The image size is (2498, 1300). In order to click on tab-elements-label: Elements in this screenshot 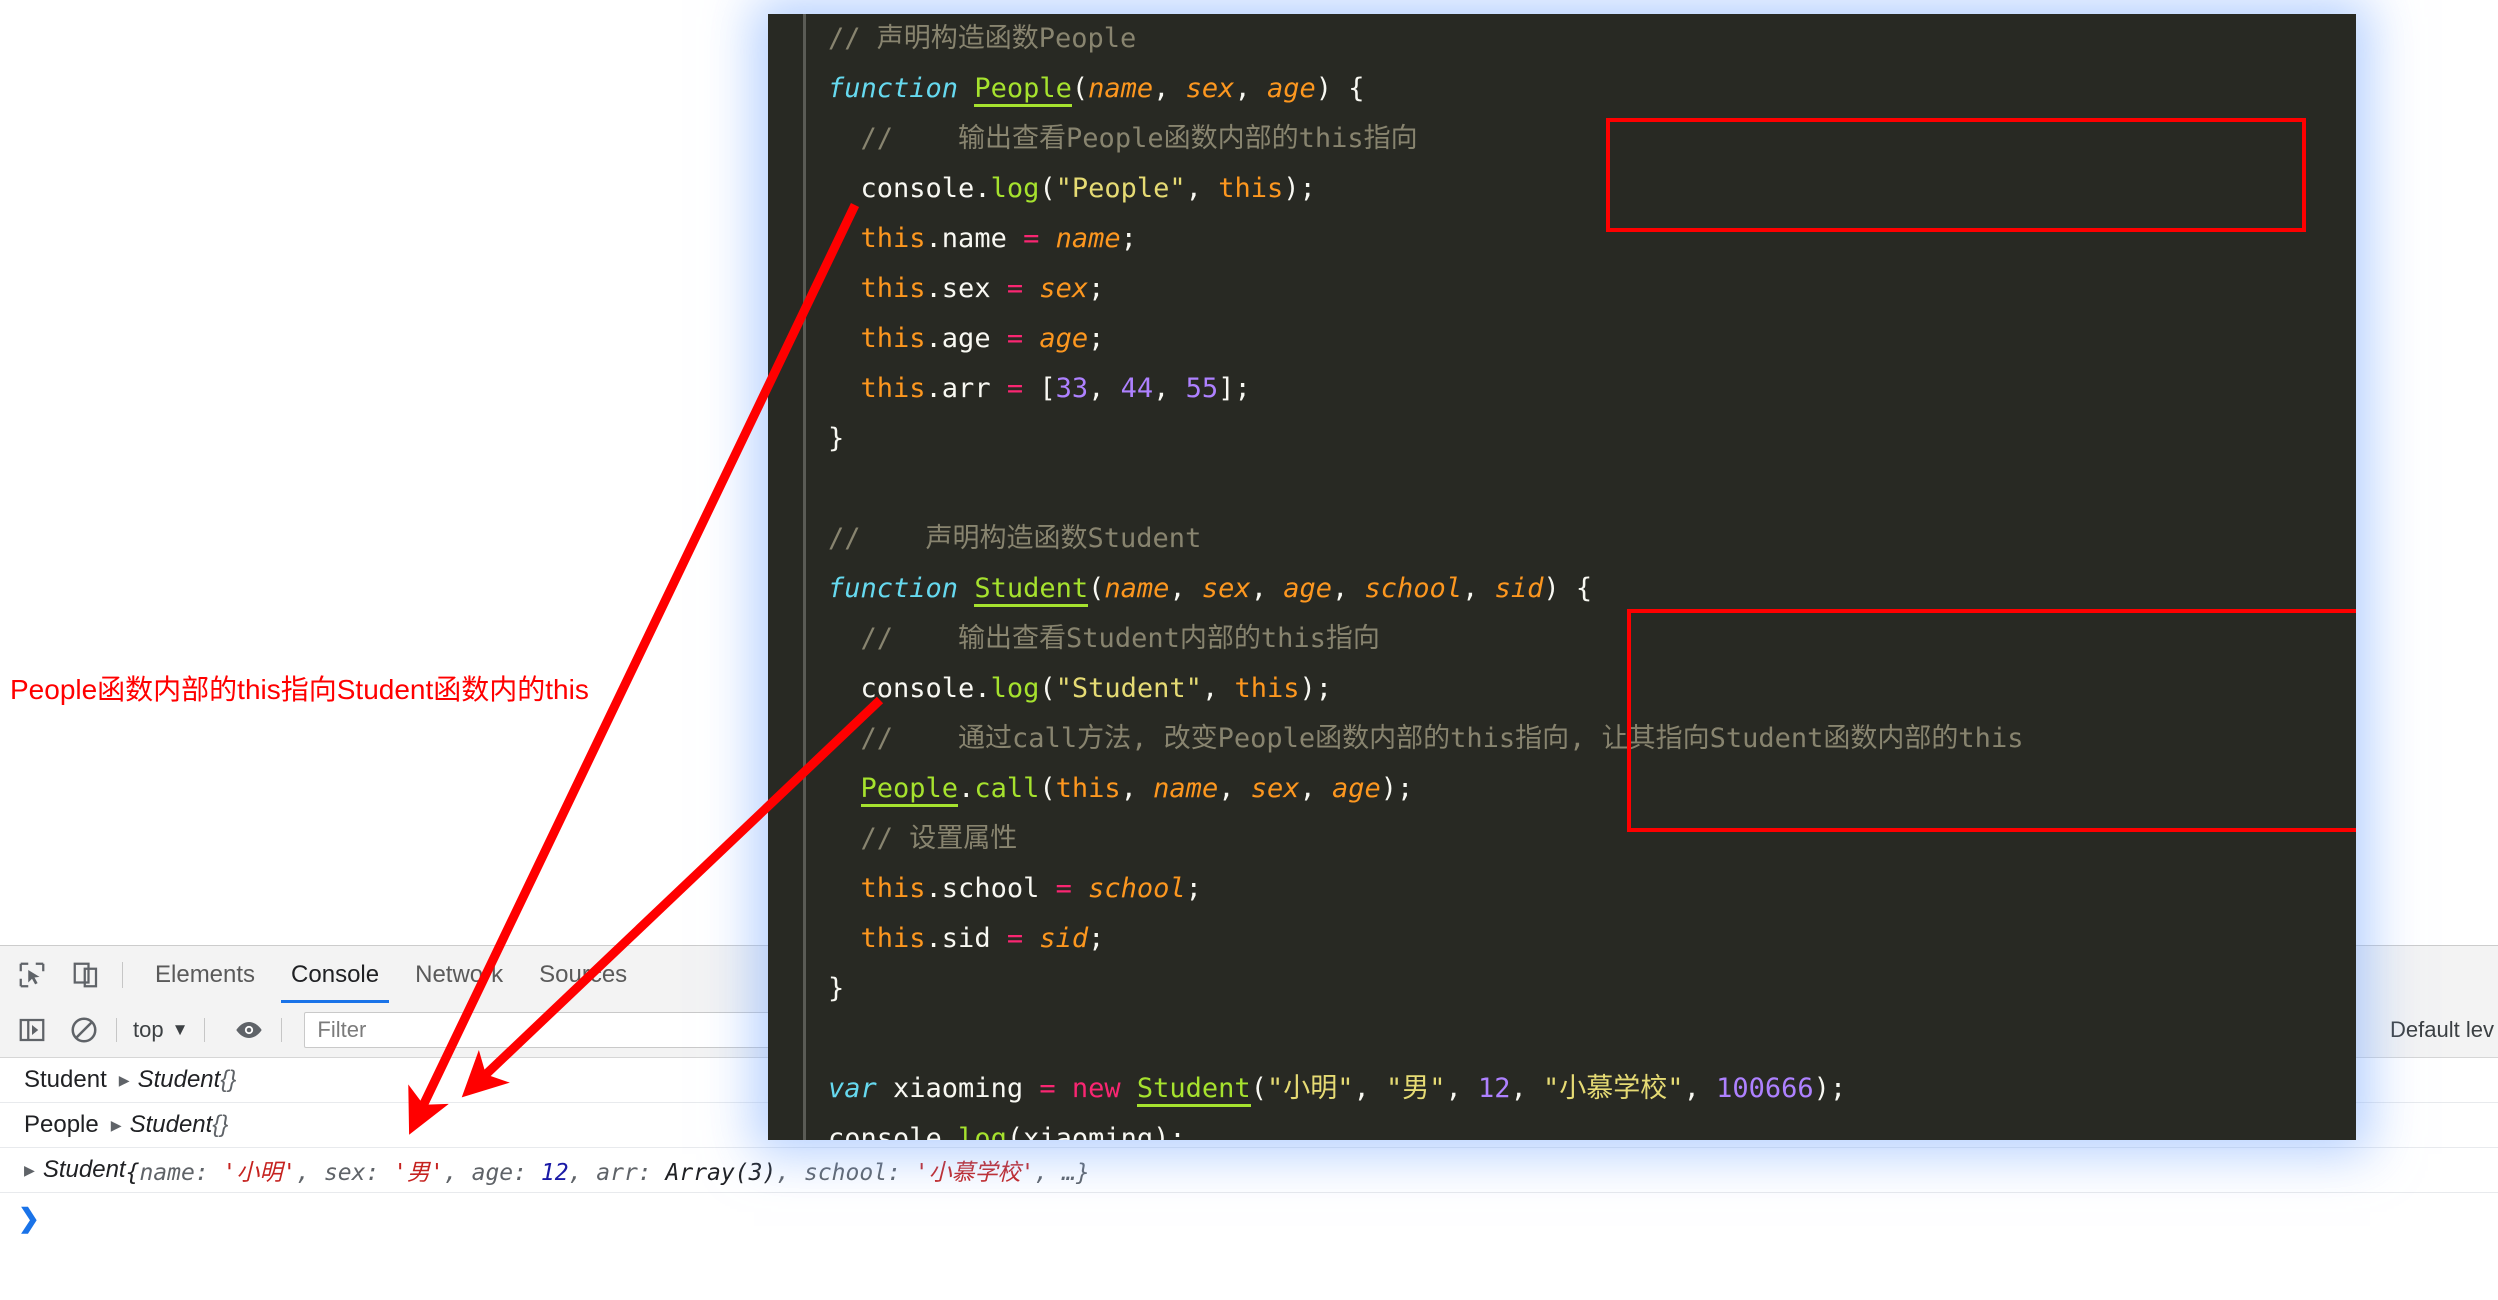, I will do `click(205, 974)`.